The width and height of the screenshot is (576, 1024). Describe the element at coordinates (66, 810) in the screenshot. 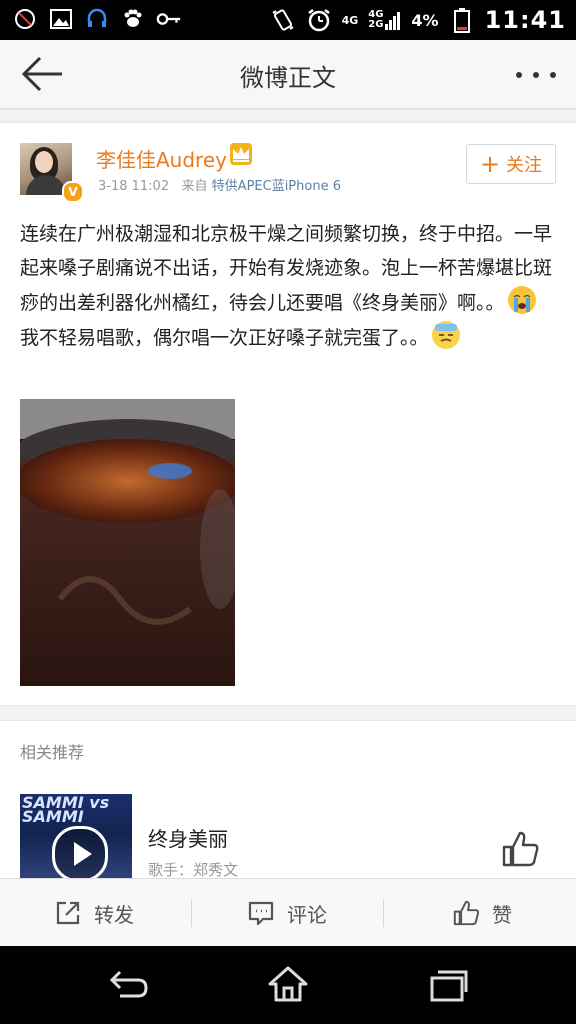

I see `thumbnail-text: SAMMI vs SAMMI` at that location.